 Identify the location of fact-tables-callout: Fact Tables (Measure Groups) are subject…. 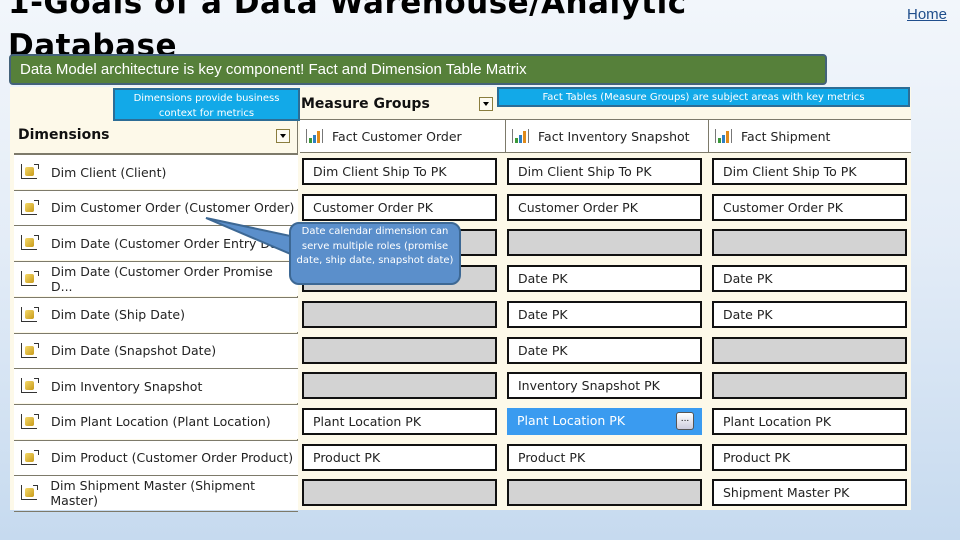
(703, 97).